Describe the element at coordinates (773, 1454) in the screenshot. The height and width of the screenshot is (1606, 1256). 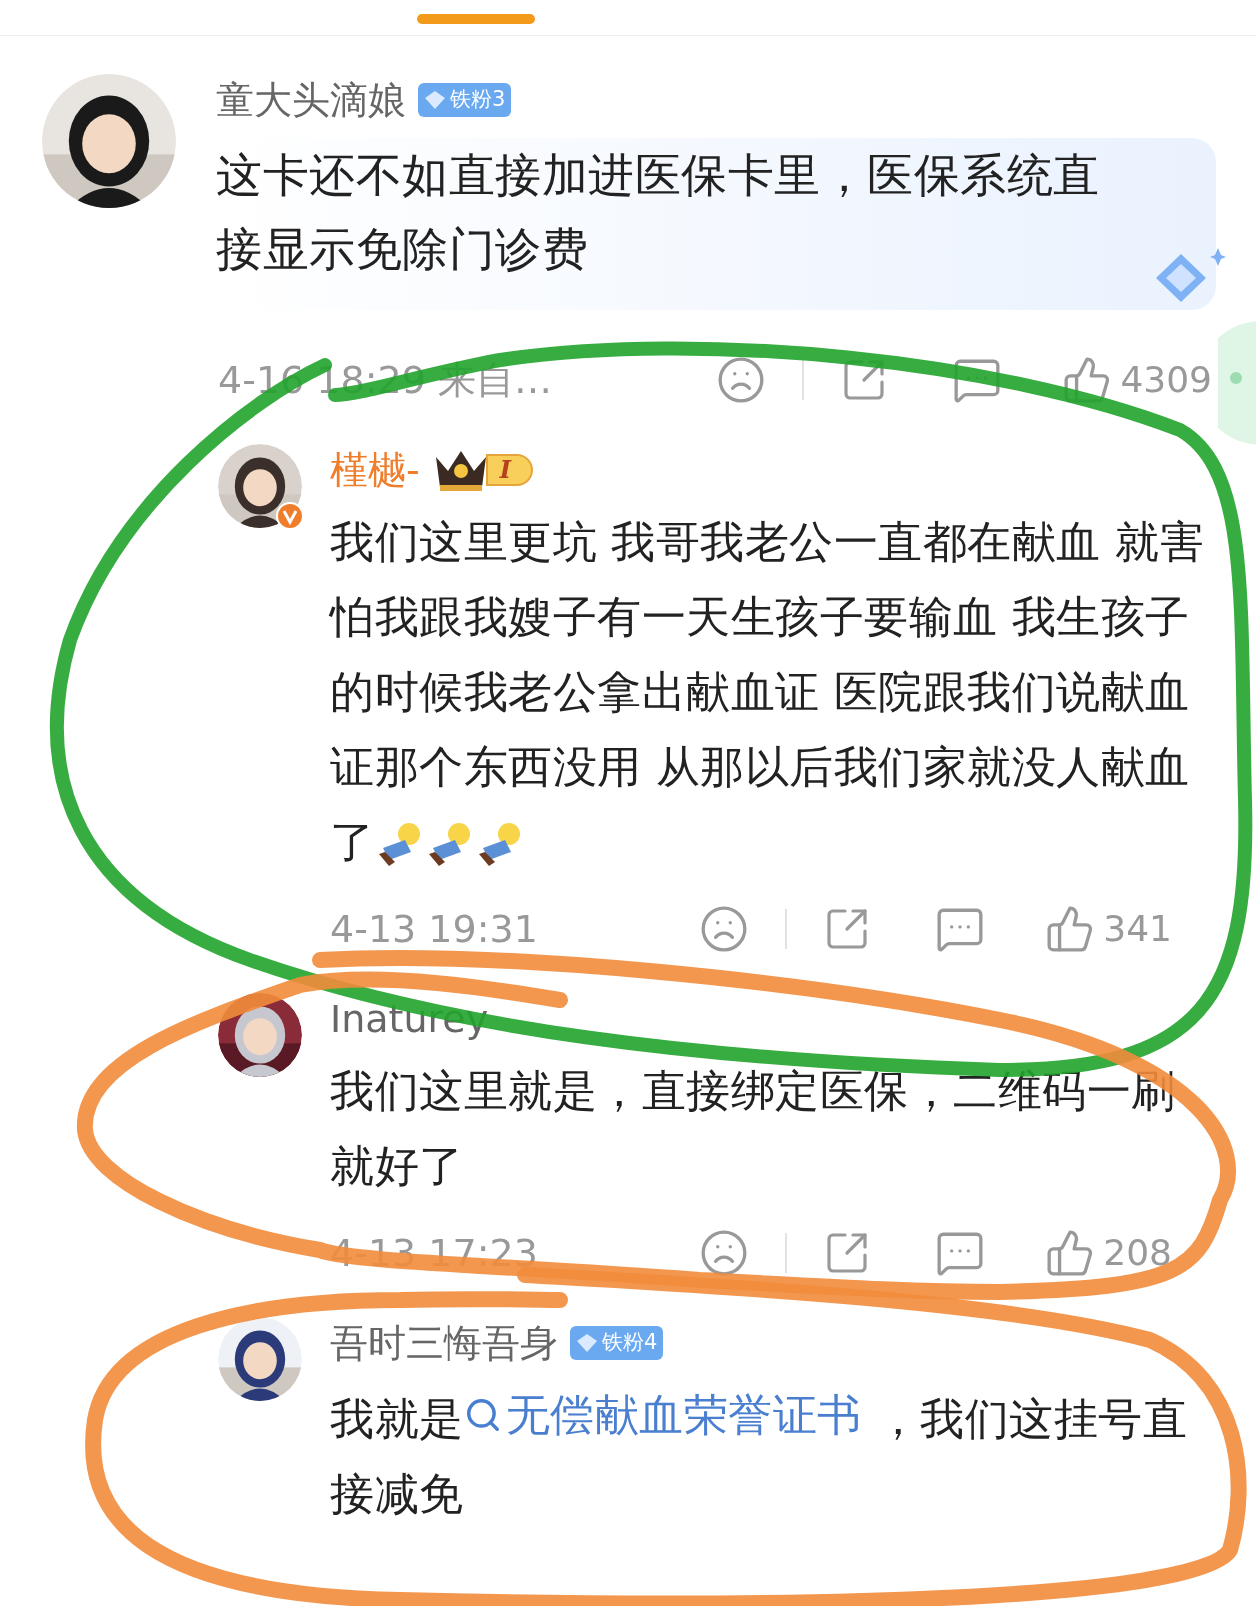
I see `comment-text: 我就是 无偿献血荣誉证书 ，我们这挂号直接减免` at that location.